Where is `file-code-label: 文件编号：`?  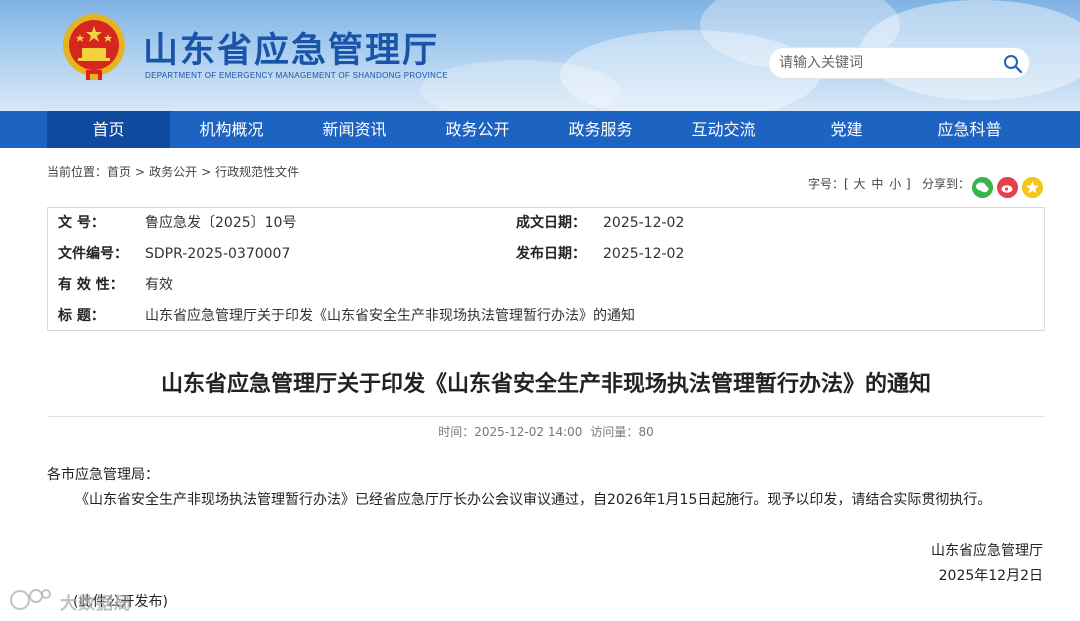 file-code-label: 文件编号： is located at coordinates (93, 254).